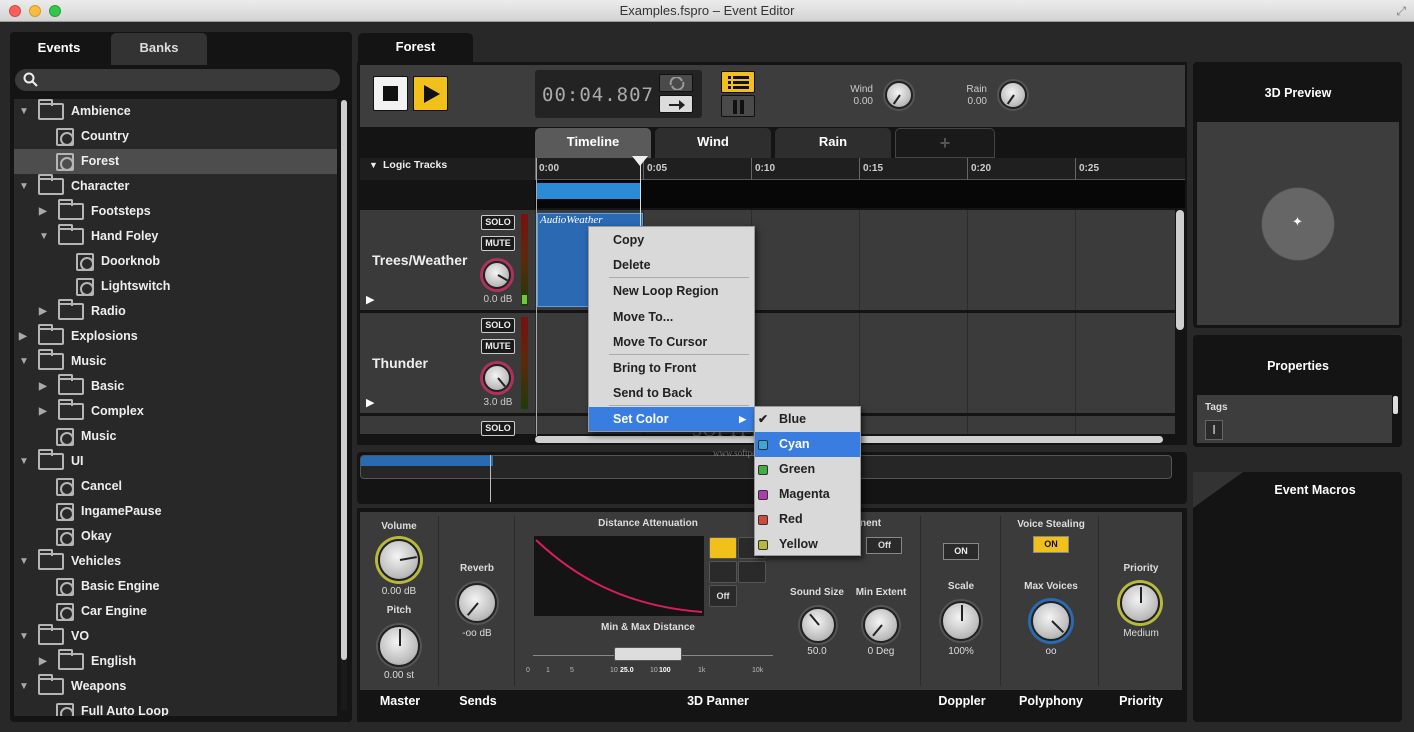  What do you see at coordinates (175, 686) in the screenshot?
I see `tree-folder: ▼ Weapons` at bounding box center [175, 686].